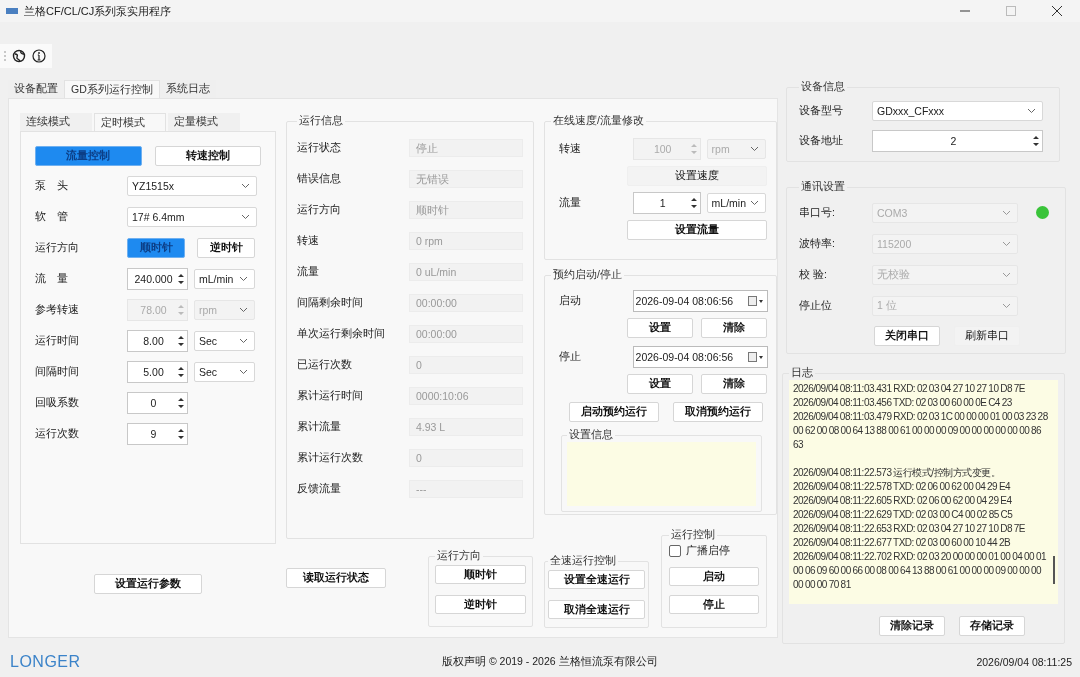 The image size is (1080, 677). What do you see at coordinates (319, 426) in the screenshot?
I see `field-label: 累计流量` at bounding box center [319, 426].